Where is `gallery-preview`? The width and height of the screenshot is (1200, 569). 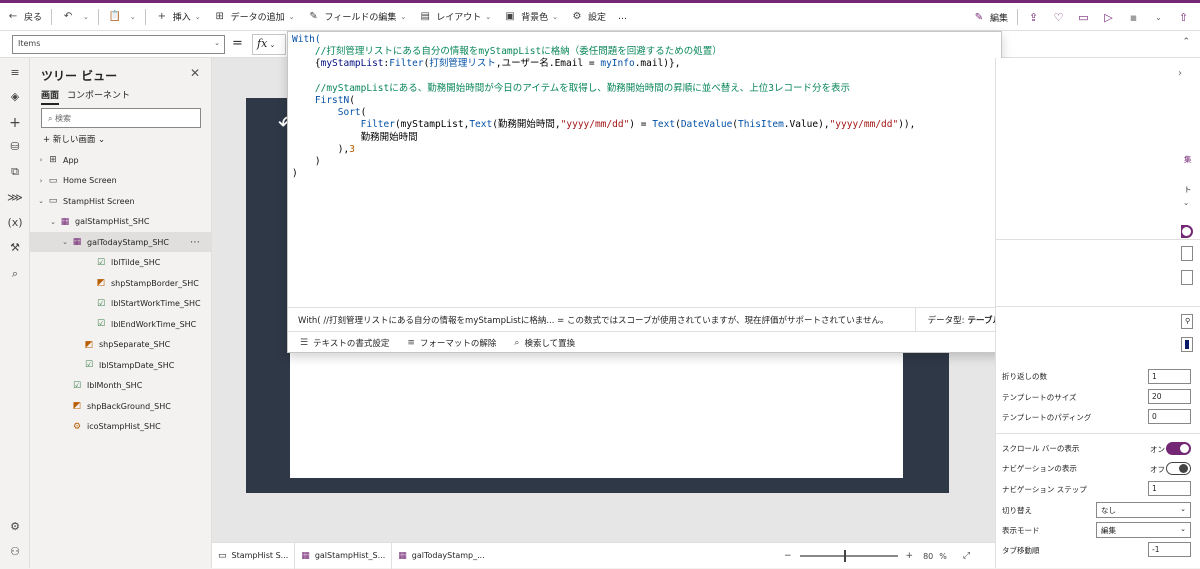 gallery-preview is located at coordinates (596, 406).